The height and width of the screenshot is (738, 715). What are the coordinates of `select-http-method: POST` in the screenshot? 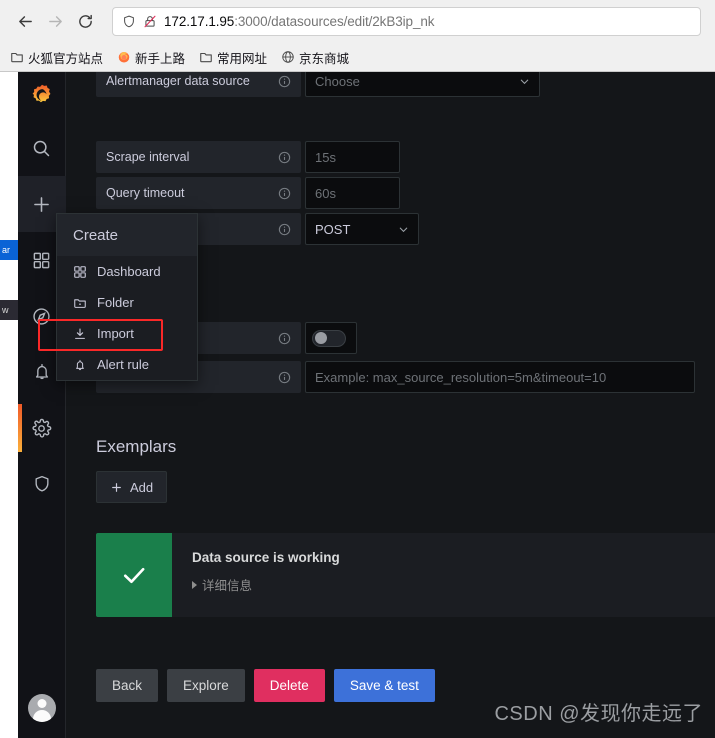 It's located at (362, 229).